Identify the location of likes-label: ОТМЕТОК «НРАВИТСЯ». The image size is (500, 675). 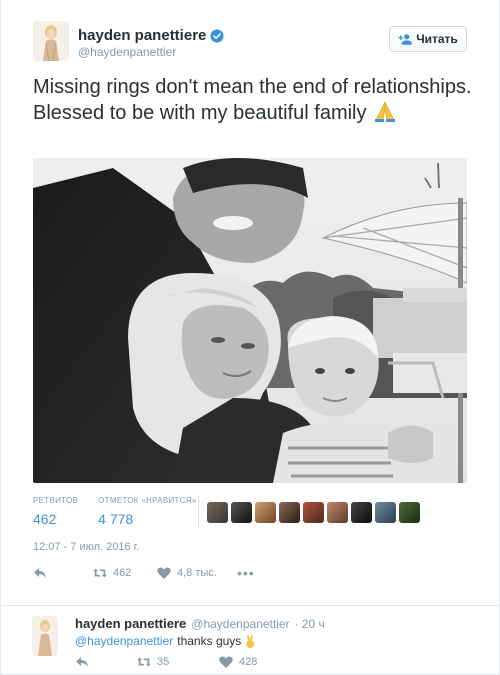
(147, 500).